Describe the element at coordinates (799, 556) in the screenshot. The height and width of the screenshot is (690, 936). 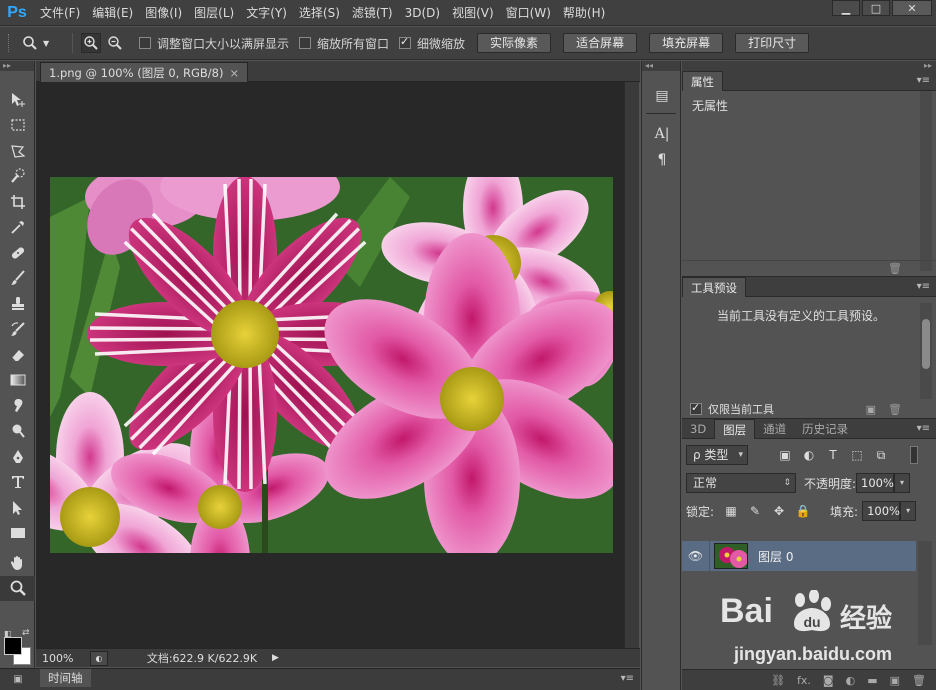
I see `layer-row: 👁 图层 0` at that location.